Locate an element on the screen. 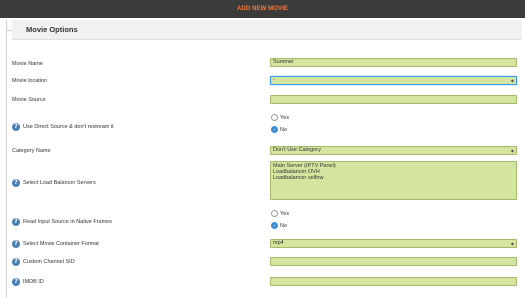 The image size is (525, 298). movie-name-input: Summer is located at coordinates (393, 62).